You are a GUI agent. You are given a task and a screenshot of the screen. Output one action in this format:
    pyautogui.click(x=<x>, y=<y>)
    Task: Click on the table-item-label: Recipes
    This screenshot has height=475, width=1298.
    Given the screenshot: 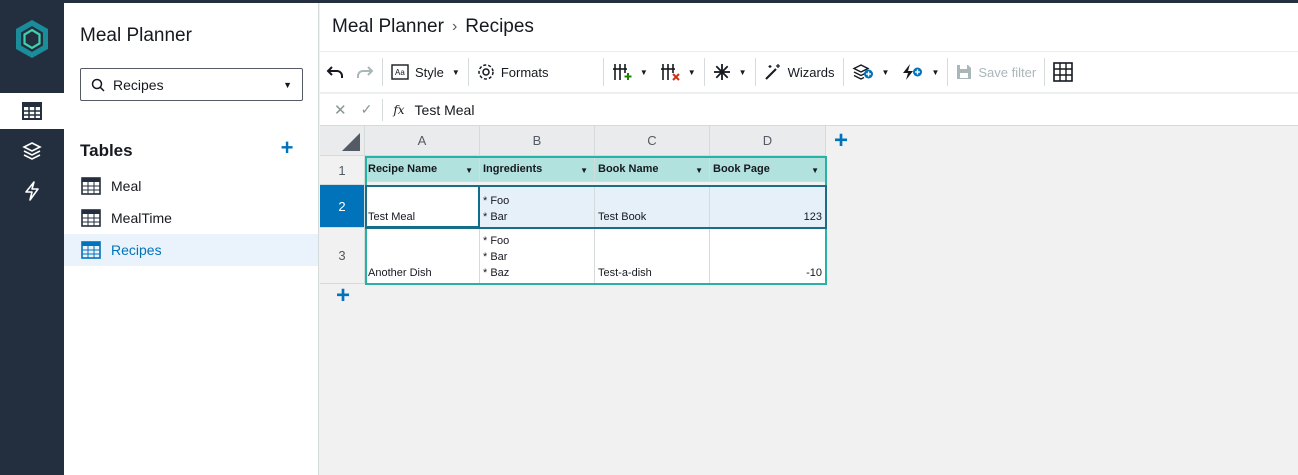 What is the action you would take?
    pyautogui.click(x=136, y=250)
    